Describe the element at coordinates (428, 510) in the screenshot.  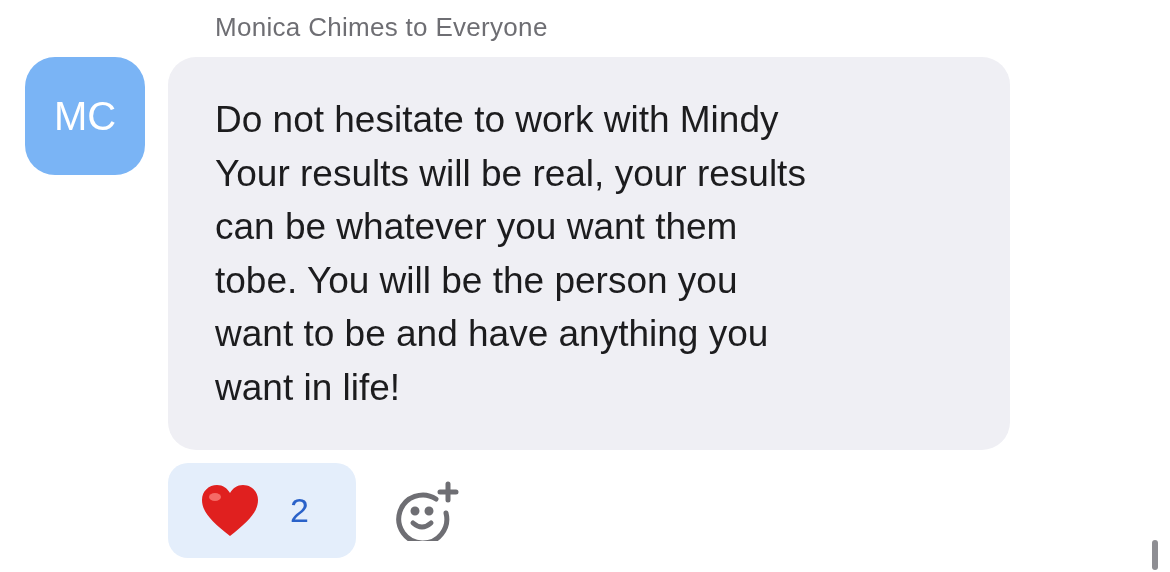
I see `add-reaction-icon` at that location.